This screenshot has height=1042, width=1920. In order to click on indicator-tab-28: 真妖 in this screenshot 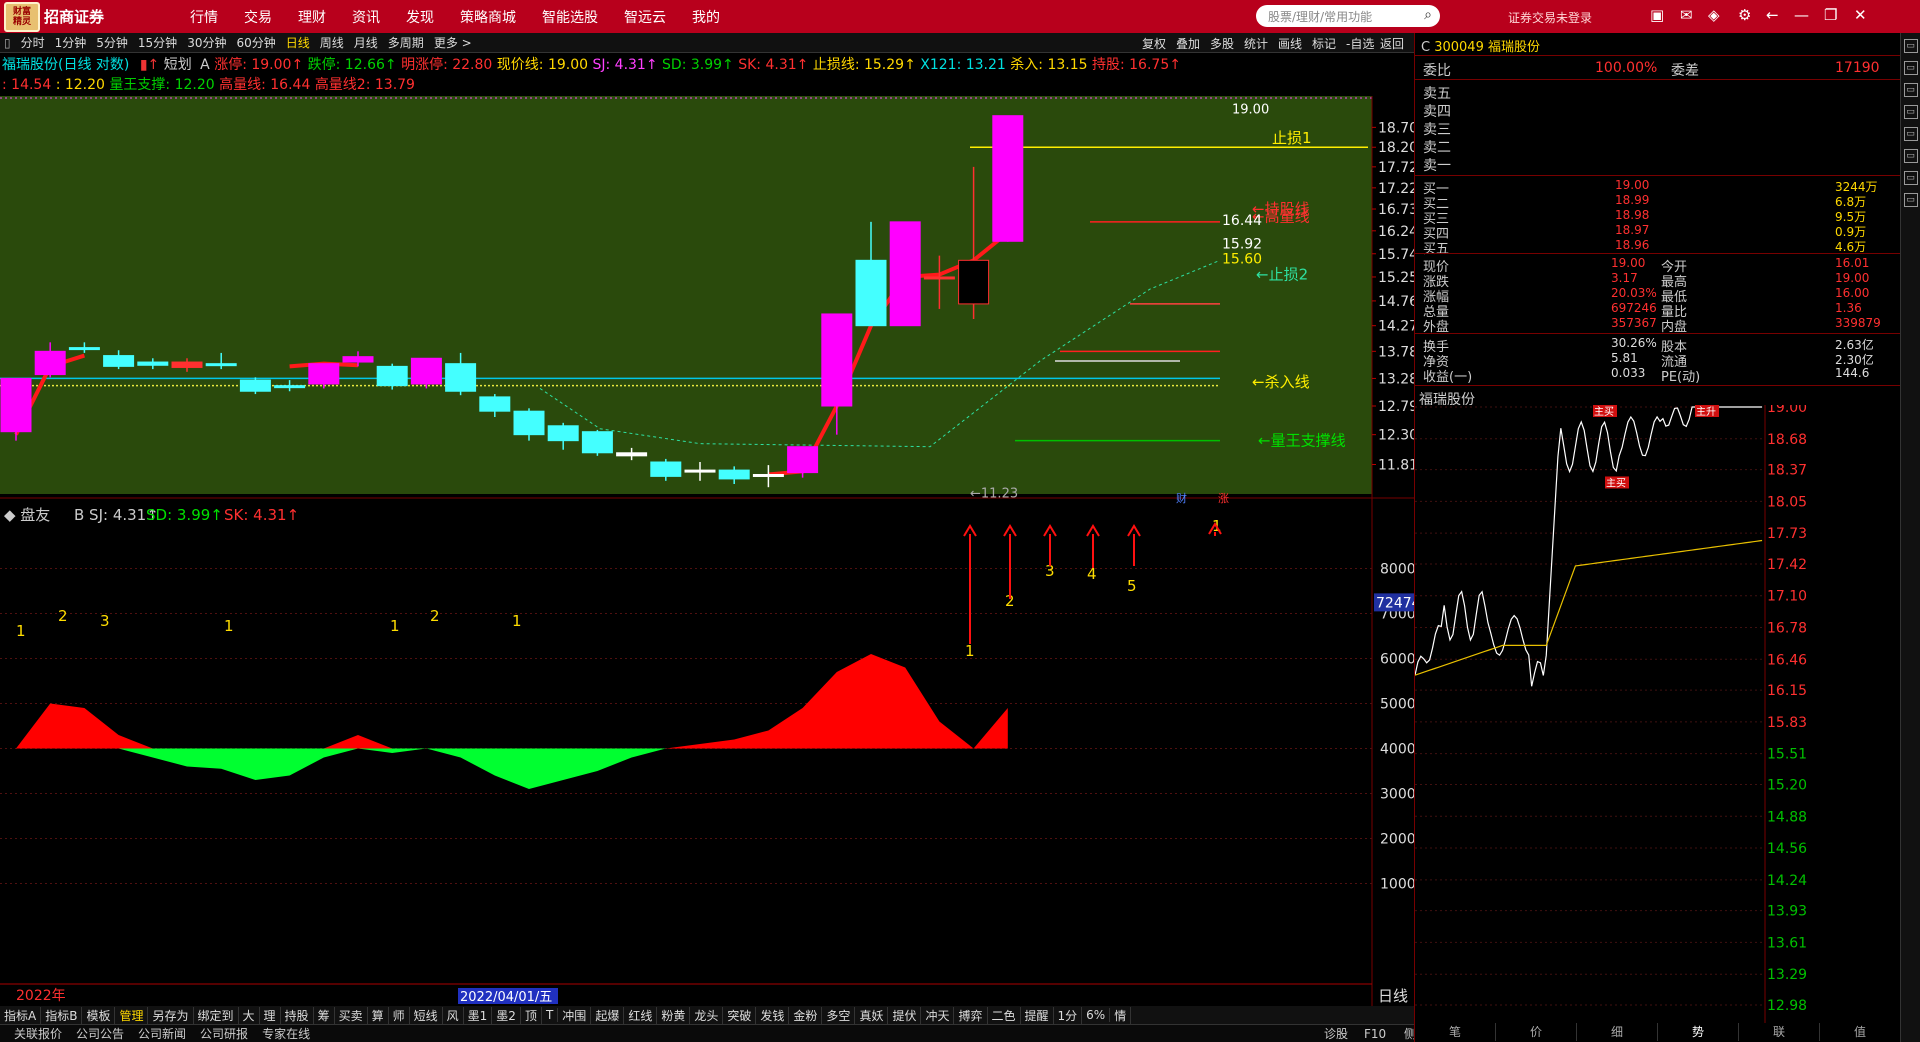, I will do `click(872, 1015)`.